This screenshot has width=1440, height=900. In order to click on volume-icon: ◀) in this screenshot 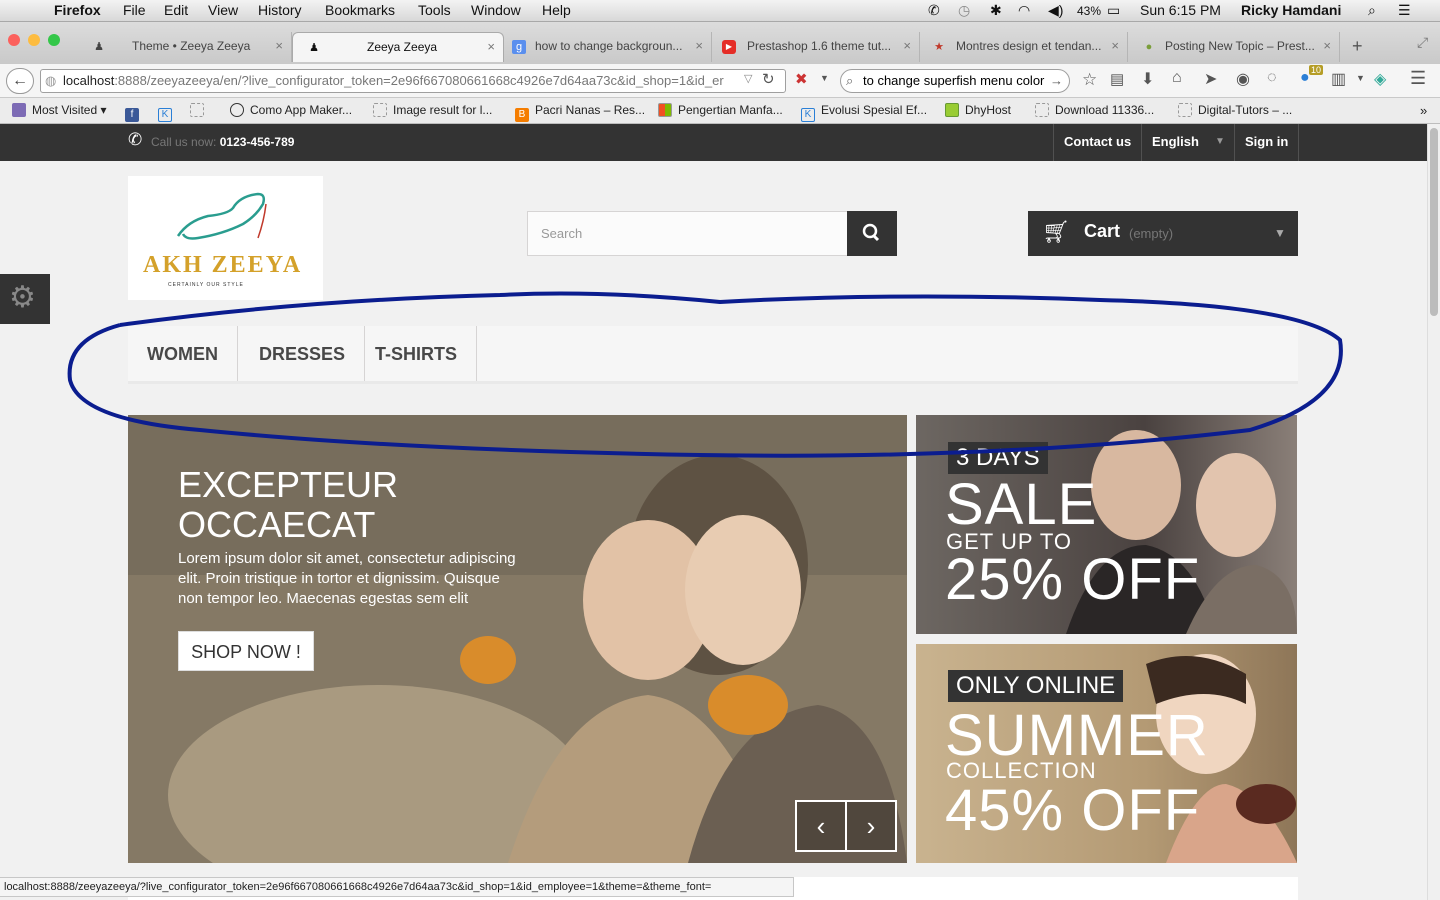, I will do `click(1055, 10)`.